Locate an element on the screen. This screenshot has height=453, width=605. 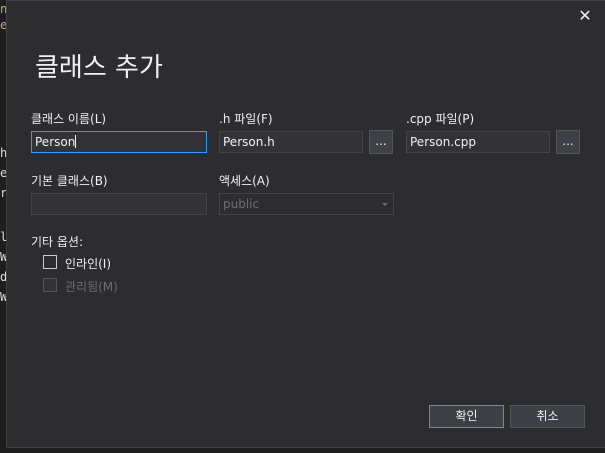
base-class-label: 기본 클래스(B) is located at coordinates (69, 181).